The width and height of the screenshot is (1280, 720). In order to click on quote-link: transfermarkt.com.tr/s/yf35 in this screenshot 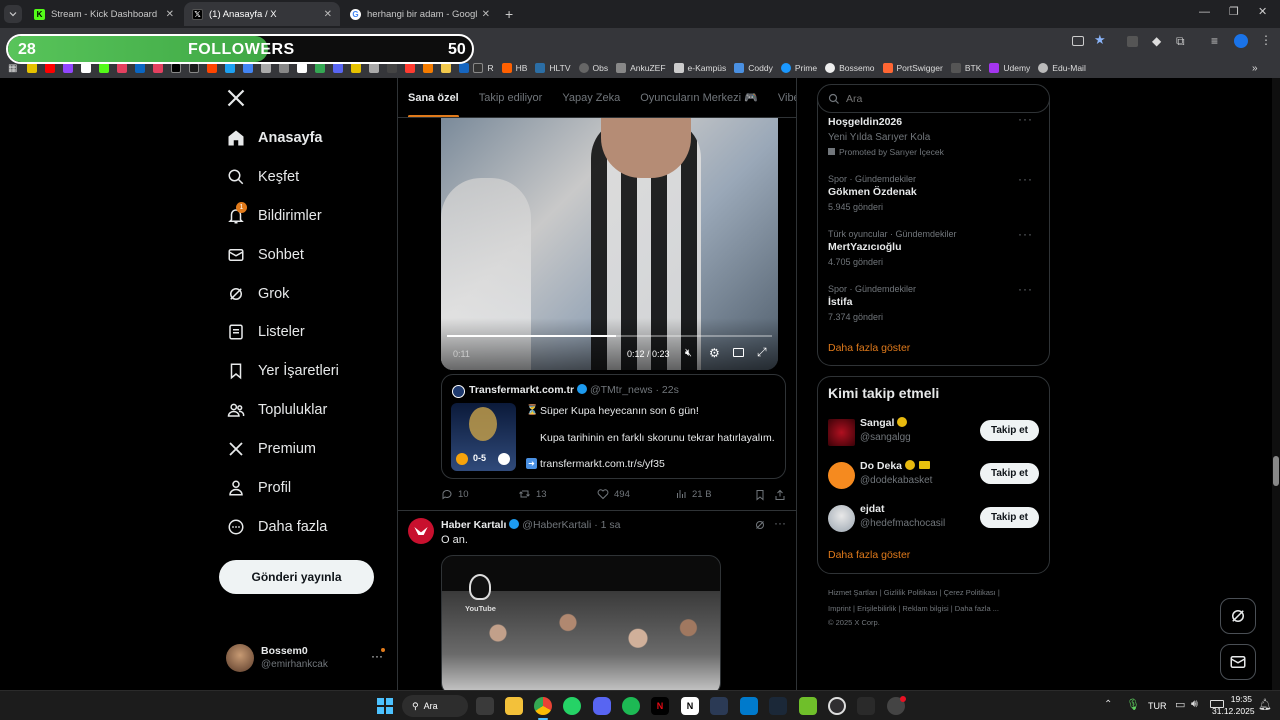, I will do `click(602, 464)`.